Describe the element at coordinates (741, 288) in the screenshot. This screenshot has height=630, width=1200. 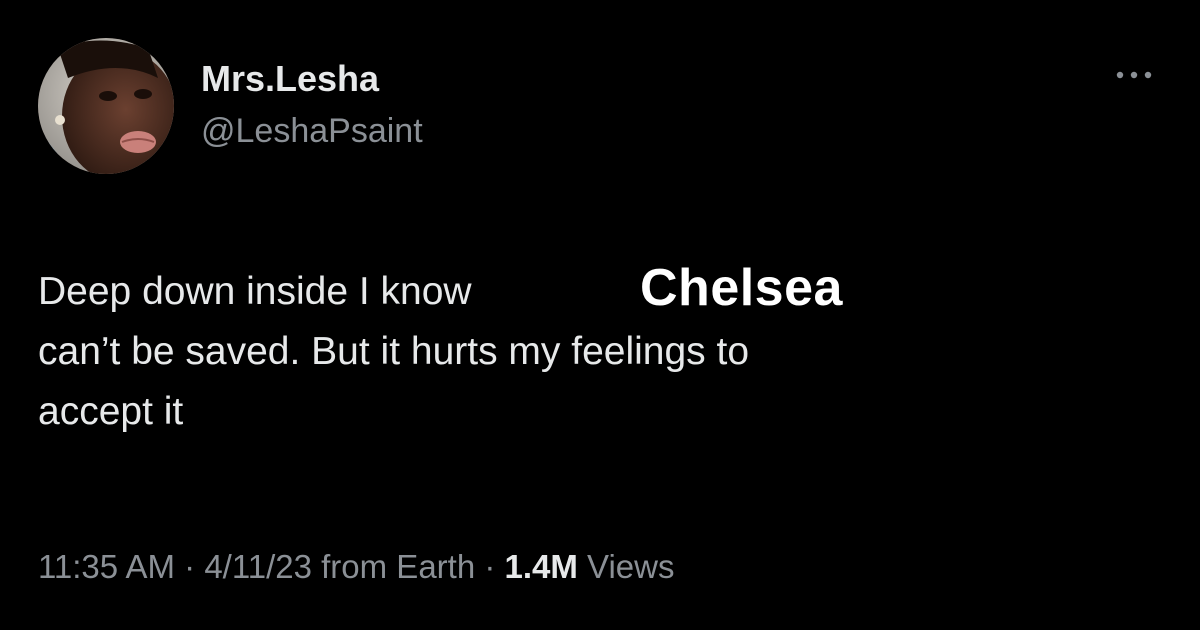
I see `overlay-caption: Chelsea` at that location.